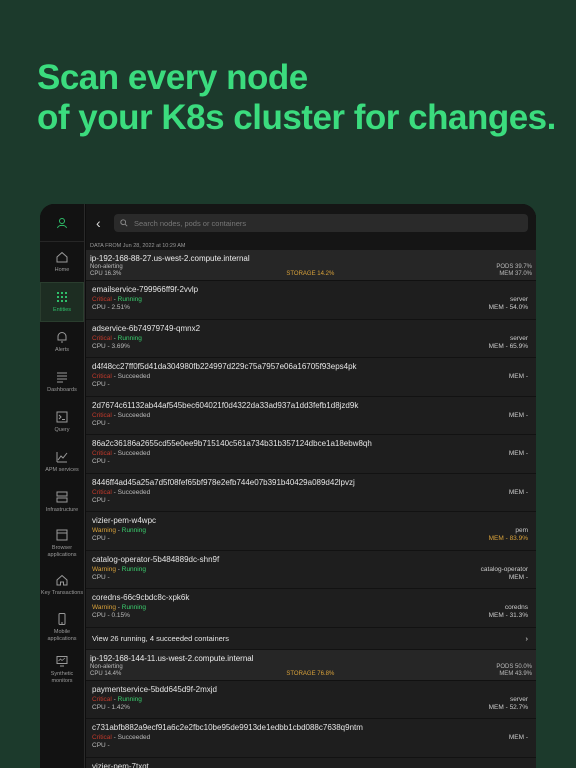 This screenshot has height=768, width=576. Describe the element at coordinates (145, 289) in the screenshot. I see `container-name: emailservice-799966ff9f-2vvlp` at that location.